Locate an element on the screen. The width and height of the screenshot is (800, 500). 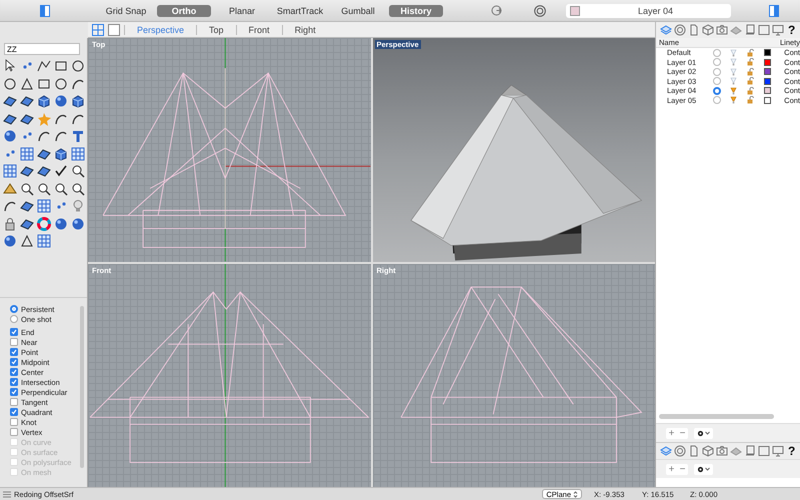
toggle-button: Ortho is located at coordinates (184, 10).